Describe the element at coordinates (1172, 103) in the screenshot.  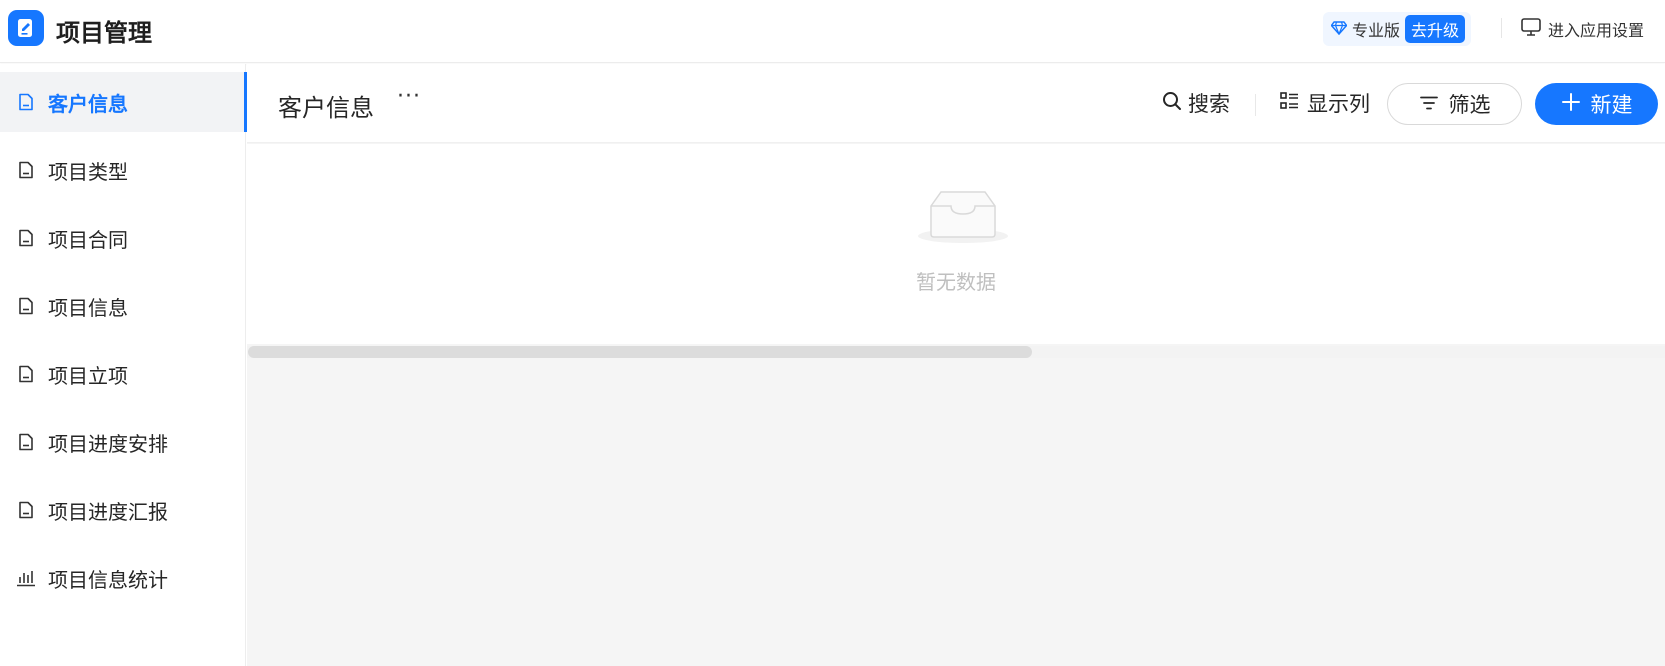
I see `search-icon` at that location.